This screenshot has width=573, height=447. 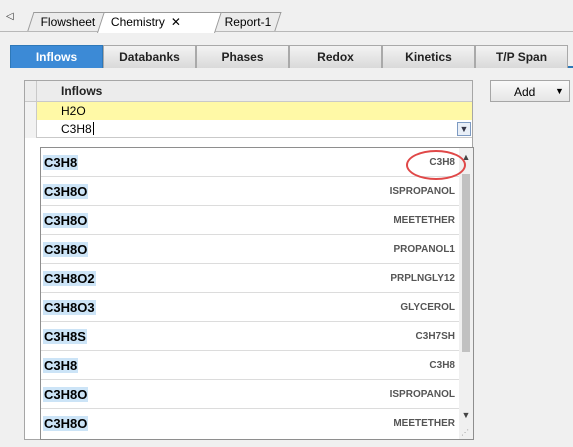 I want to click on inflow-edit-text: C3H8, so click(x=76, y=129).